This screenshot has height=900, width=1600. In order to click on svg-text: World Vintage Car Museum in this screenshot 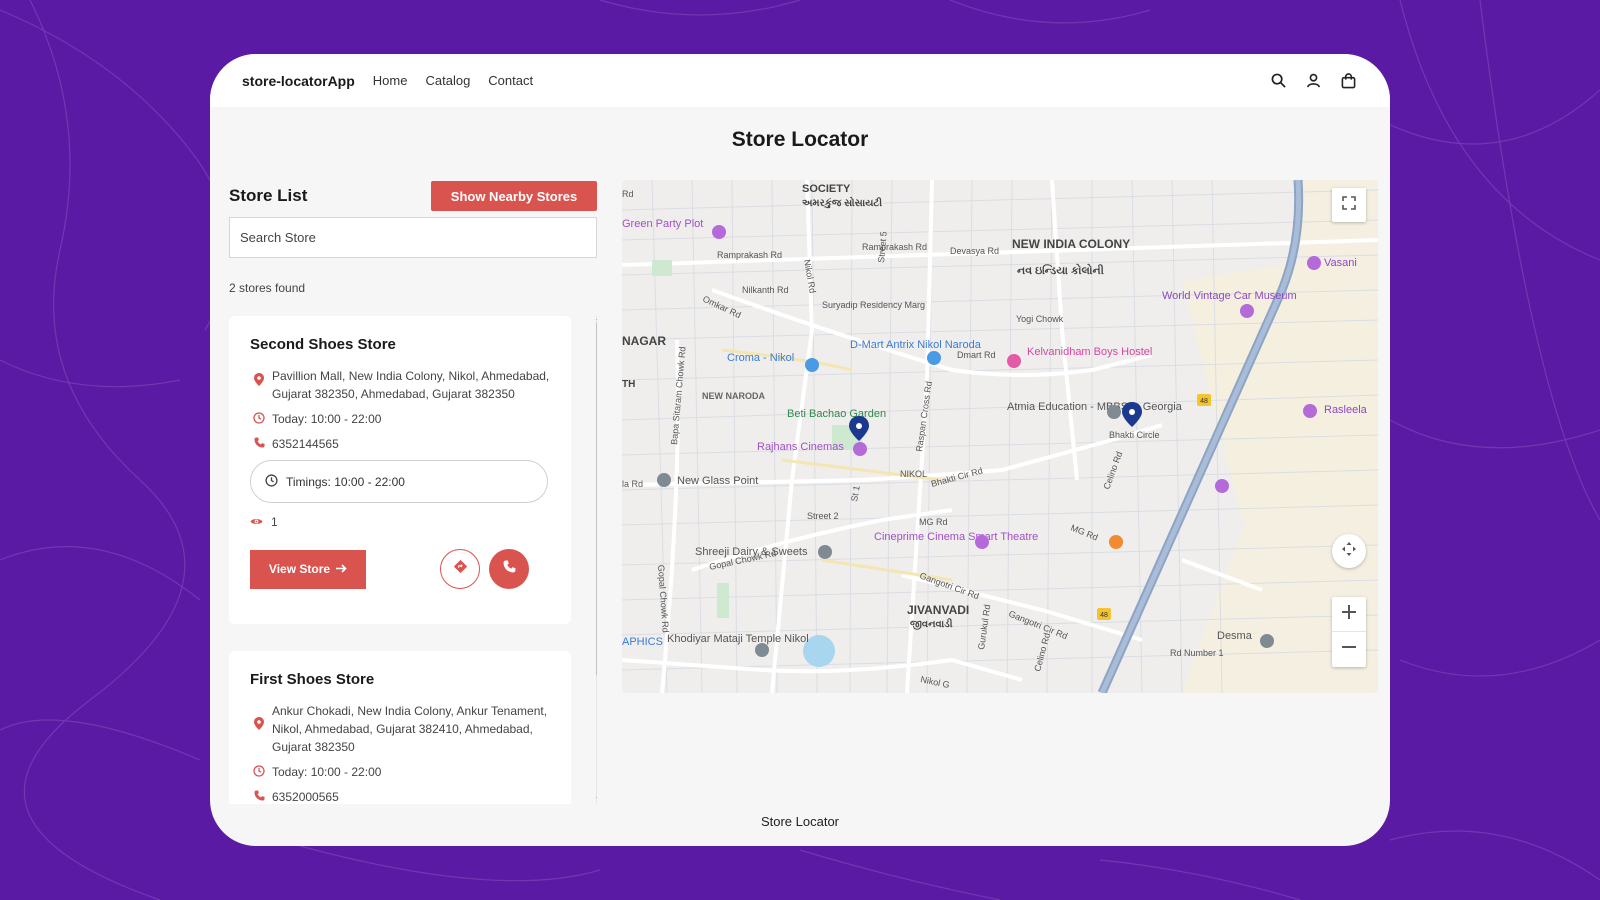, I will do `click(1229, 296)`.